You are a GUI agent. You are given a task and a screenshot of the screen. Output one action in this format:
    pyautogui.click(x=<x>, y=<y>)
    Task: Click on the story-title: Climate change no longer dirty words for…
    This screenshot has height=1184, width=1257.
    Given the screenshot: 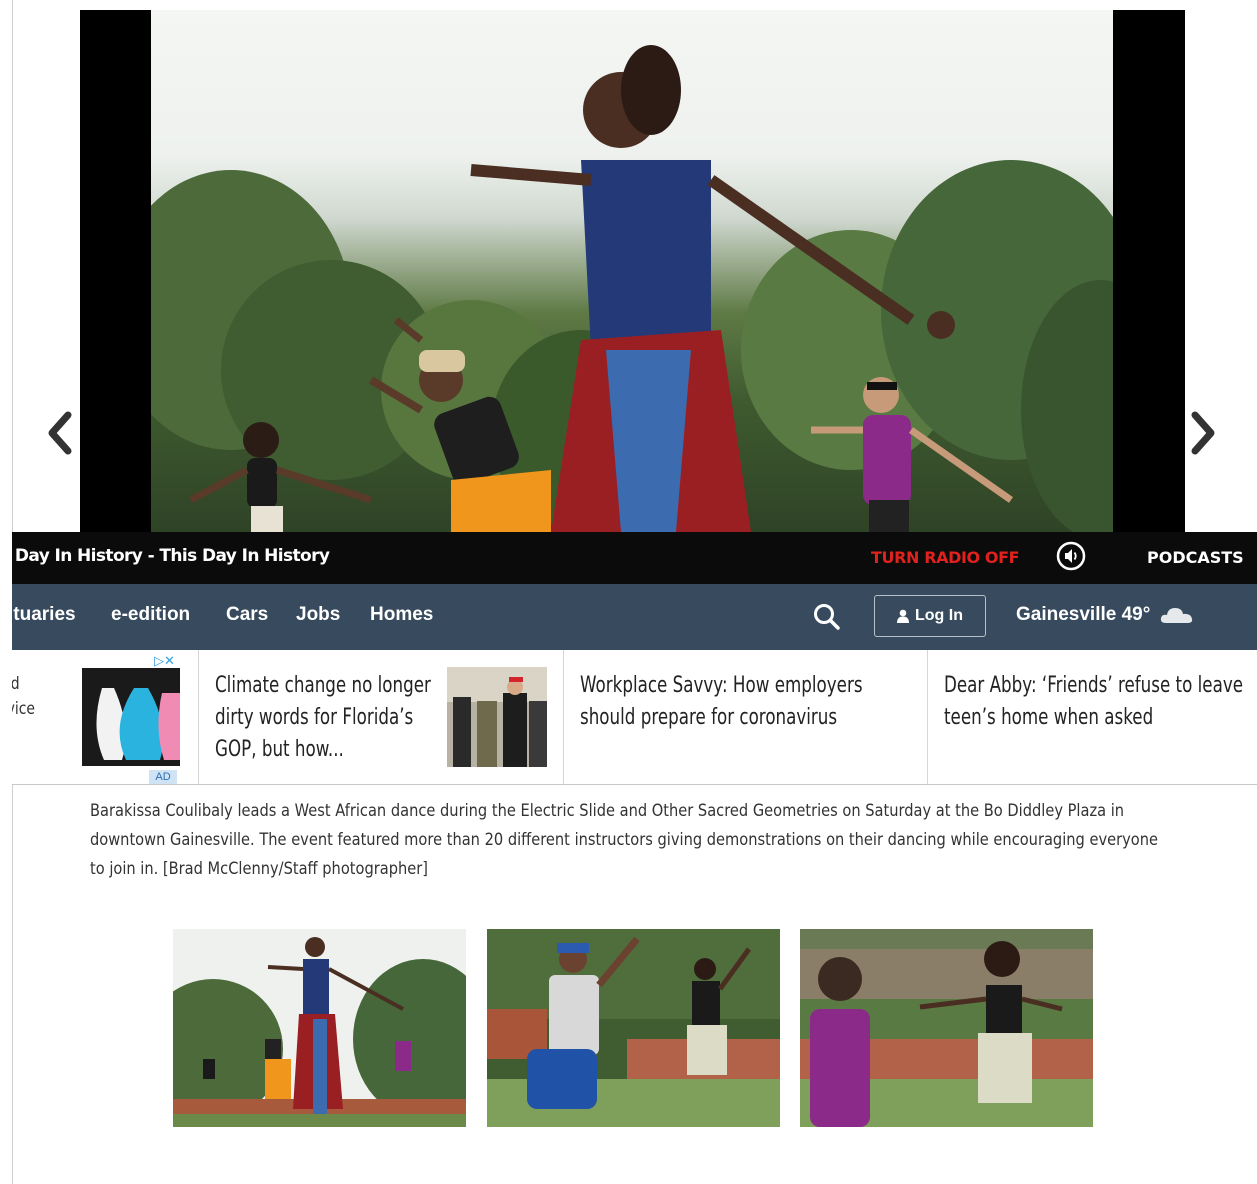 What is the action you would take?
    pyautogui.click(x=323, y=717)
    